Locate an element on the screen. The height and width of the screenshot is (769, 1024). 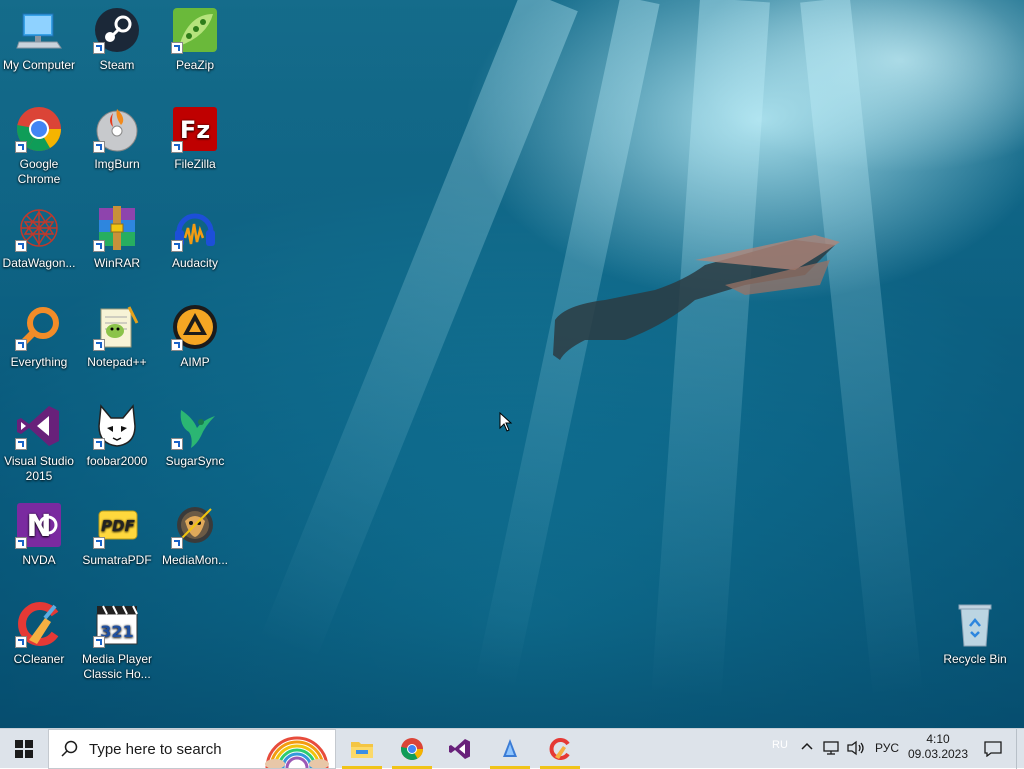
desktop-icon-ccleaner: CCleaner is located at coordinates (39, 633).